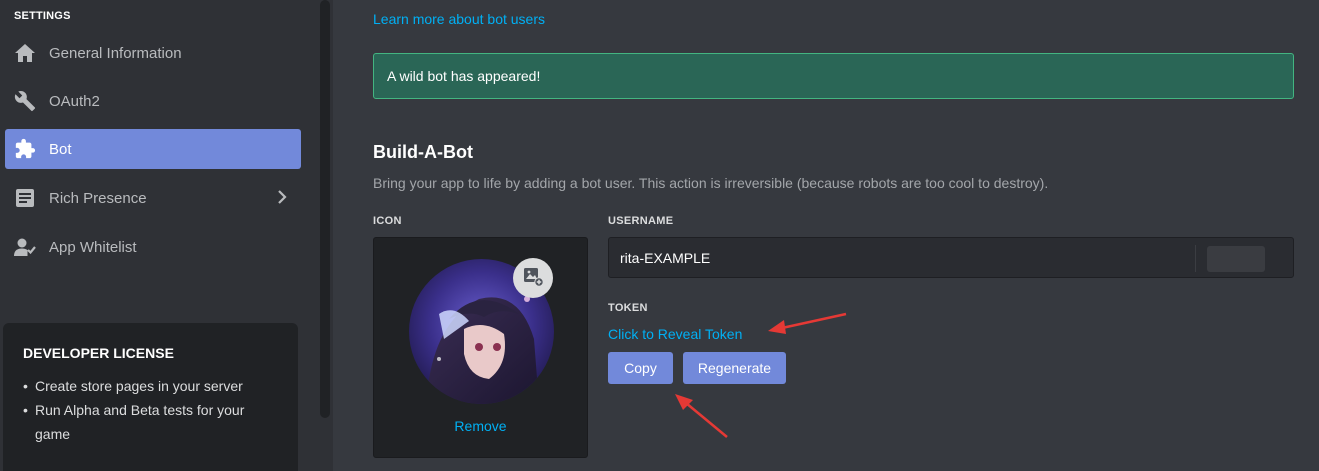 Image resolution: width=1319 pixels, height=471 pixels. I want to click on puzzle-icon, so click(25, 149).